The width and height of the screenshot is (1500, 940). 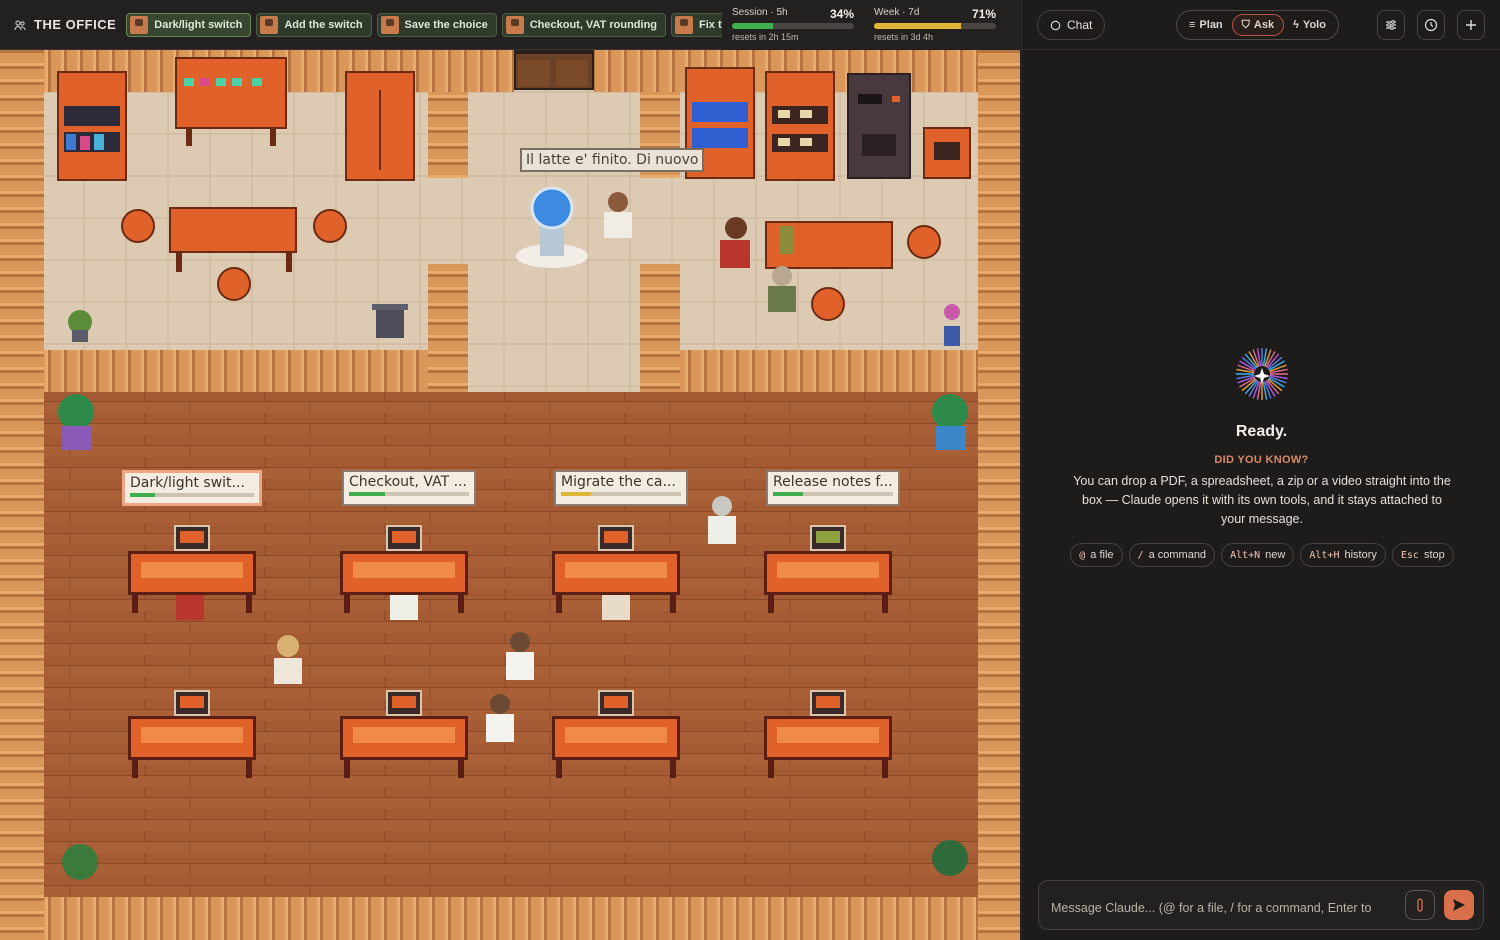 I want to click on new-chat-button, so click(x=1471, y=25).